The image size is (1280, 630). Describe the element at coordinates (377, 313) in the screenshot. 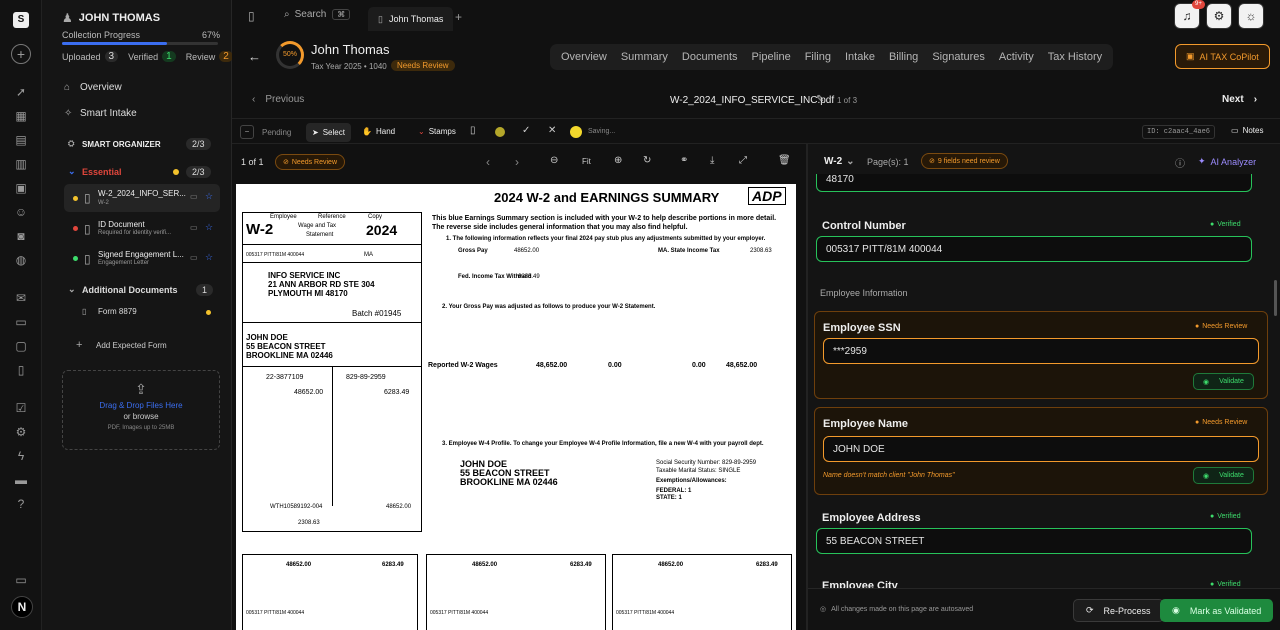

I see `batch-number: Batch #01945` at that location.